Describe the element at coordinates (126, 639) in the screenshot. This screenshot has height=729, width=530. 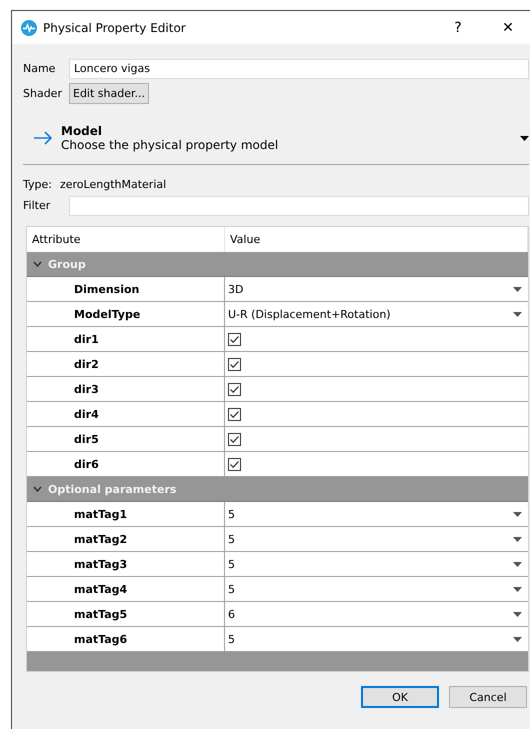
I see `attribute-name: matTag6` at that location.